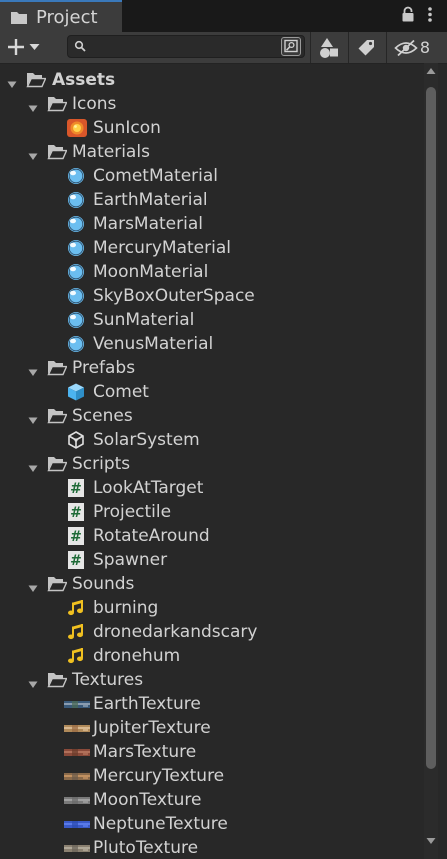  What do you see at coordinates (19, 17) in the screenshot?
I see `folder-icon` at bounding box center [19, 17].